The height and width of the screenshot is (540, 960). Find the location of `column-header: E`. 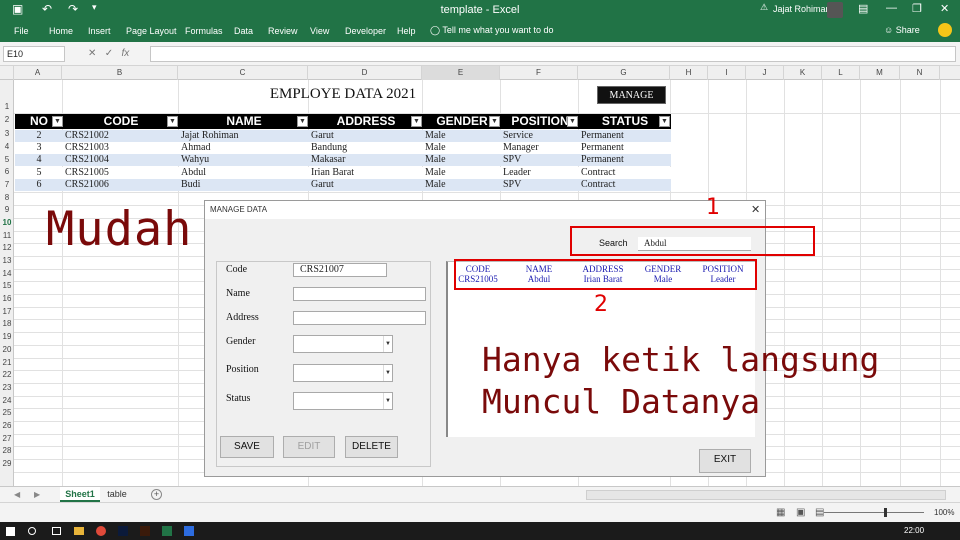

column-header: E is located at coordinates (461, 73).